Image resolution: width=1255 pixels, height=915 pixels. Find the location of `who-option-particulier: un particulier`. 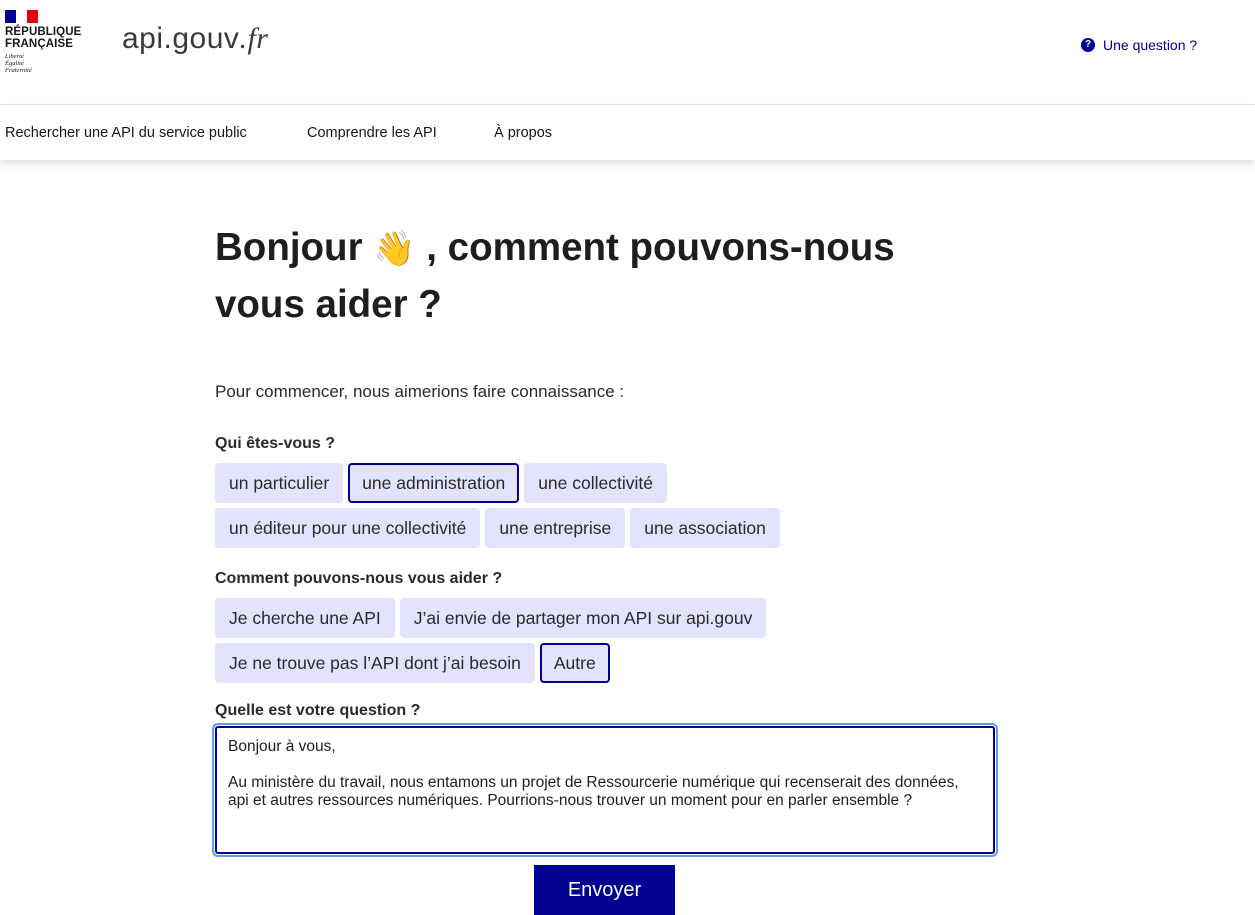

who-option-particulier: un particulier is located at coordinates (279, 483).